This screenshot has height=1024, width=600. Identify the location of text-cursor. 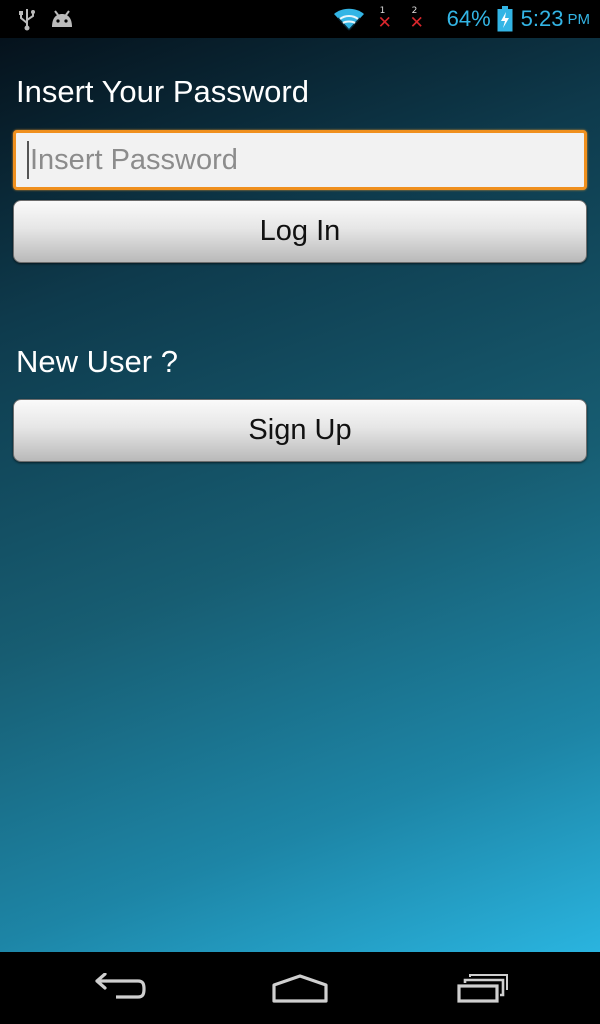
(28, 160).